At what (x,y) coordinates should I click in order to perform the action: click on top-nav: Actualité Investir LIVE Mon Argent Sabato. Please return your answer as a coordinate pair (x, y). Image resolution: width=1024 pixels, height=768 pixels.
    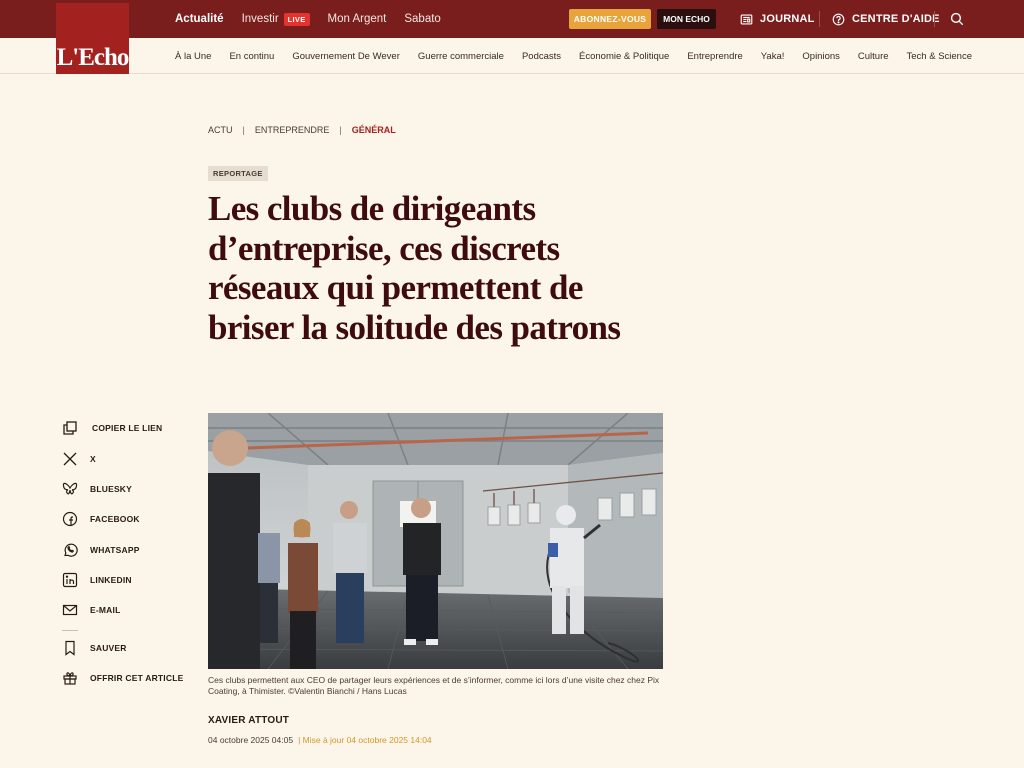
    Looking at the image, I should click on (308, 19).